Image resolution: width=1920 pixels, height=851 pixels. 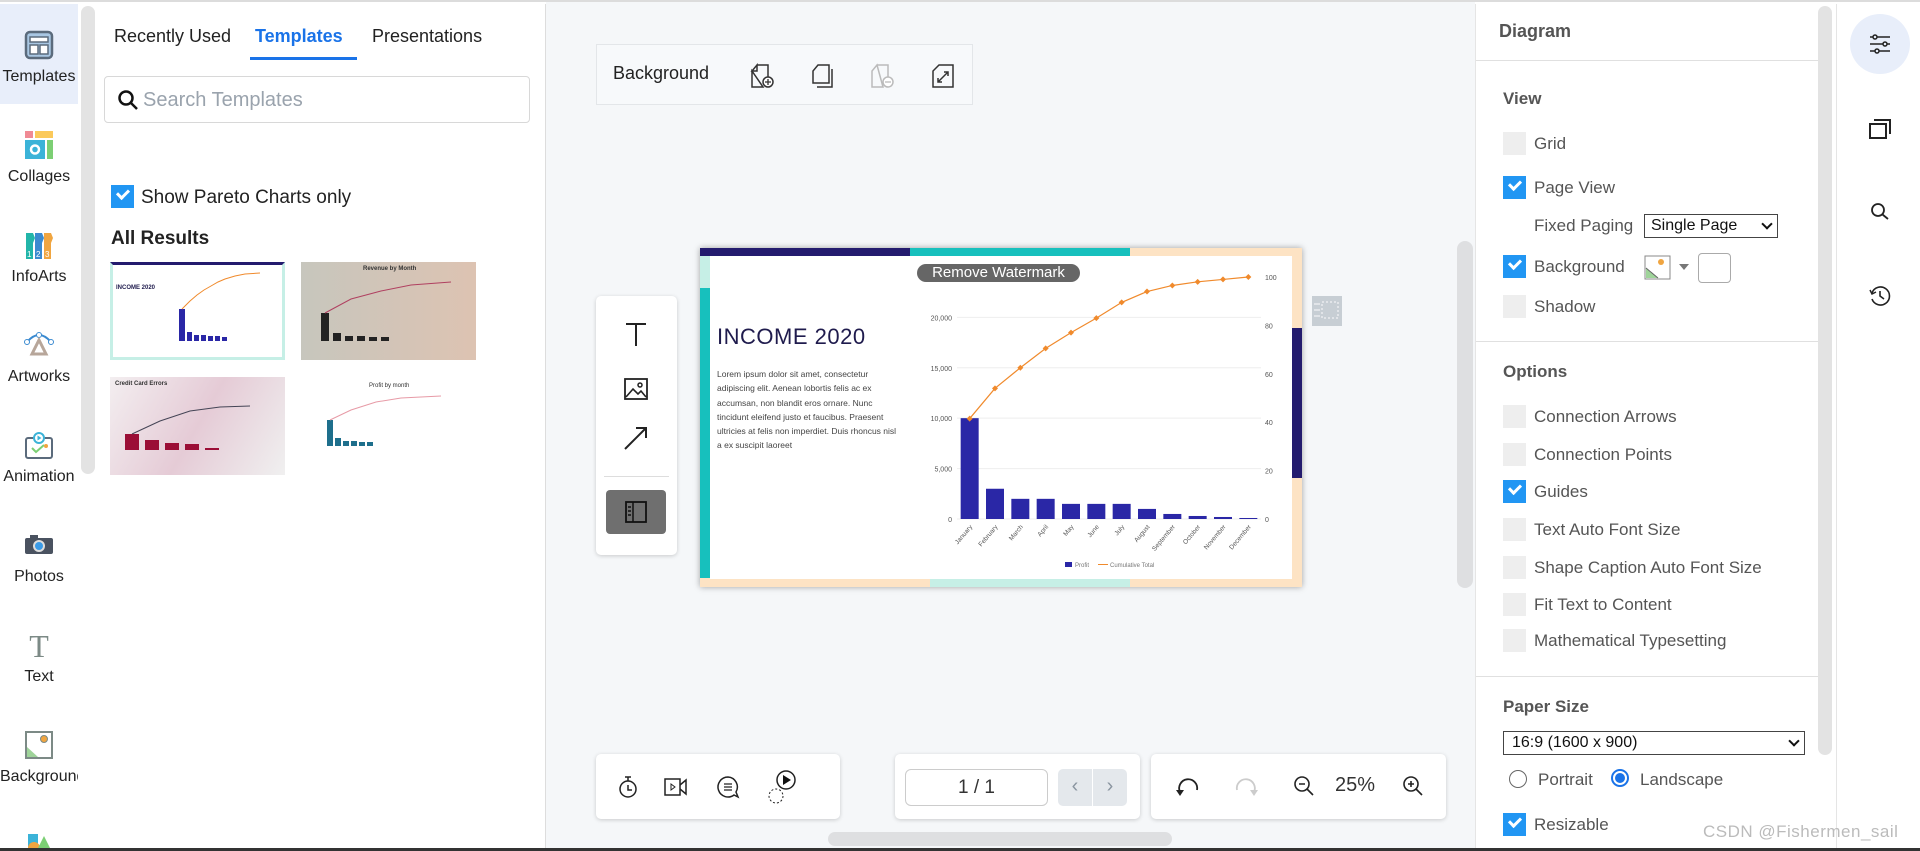 What do you see at coordinates (1192, 534) in the screenshot?
I see `category-label: October` at bounding box center [1192, 534].